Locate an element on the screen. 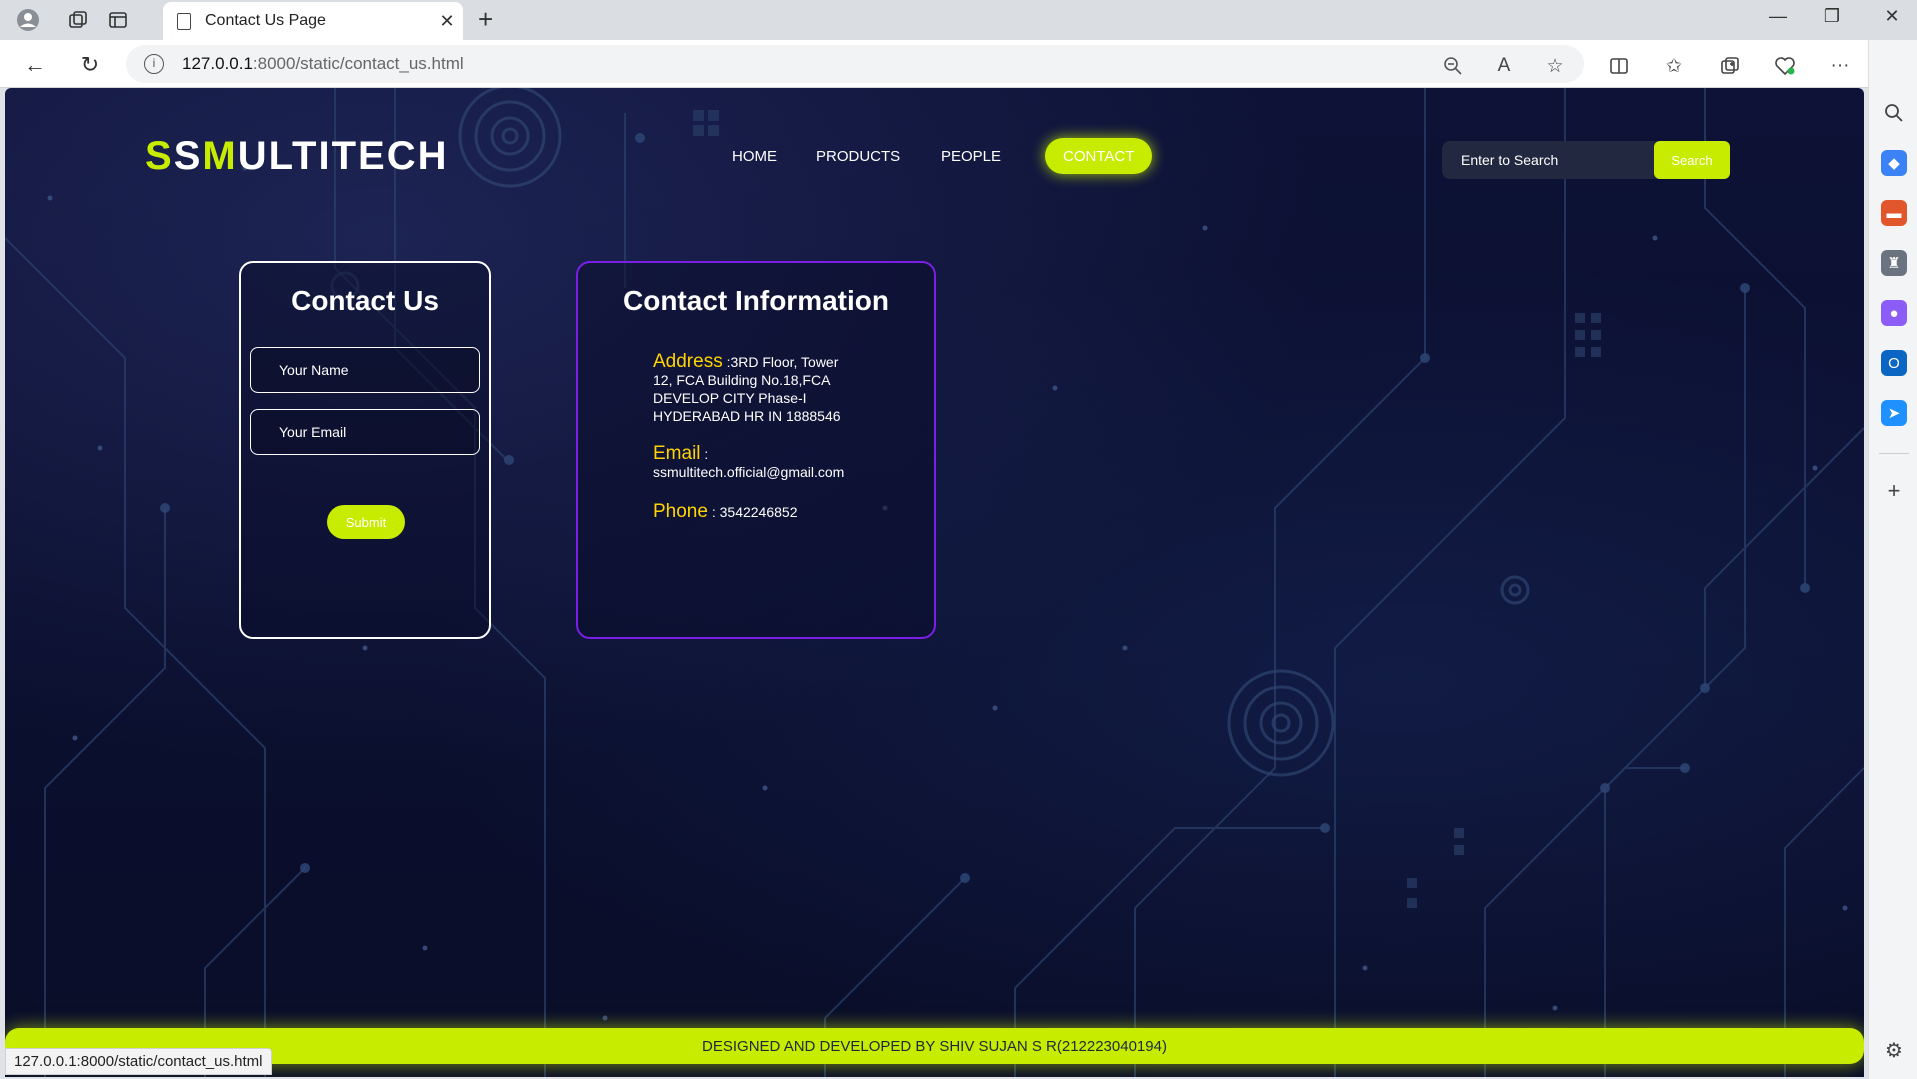  email-value: ssmultitech.official@gmail.com is located at coordinates (748, 472).